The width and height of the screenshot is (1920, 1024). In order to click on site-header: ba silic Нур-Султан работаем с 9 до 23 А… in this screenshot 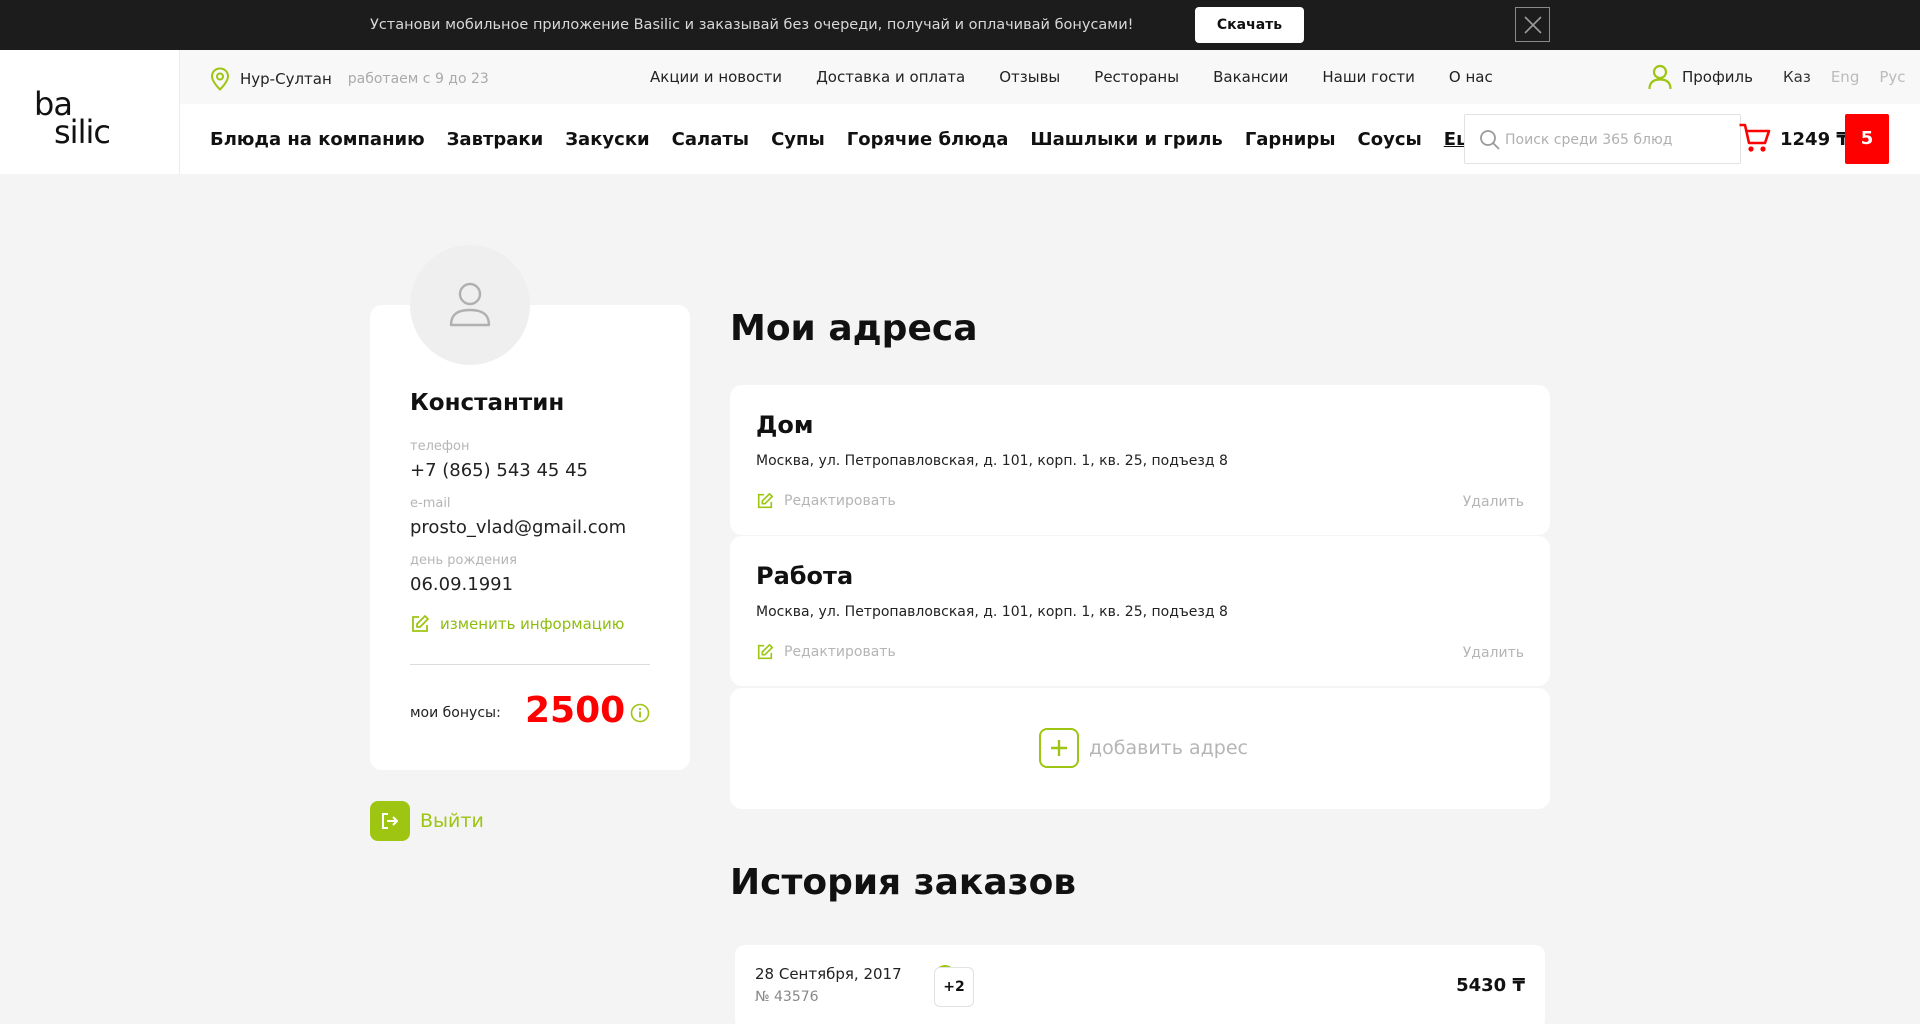, I will do `click(960, 112)`.